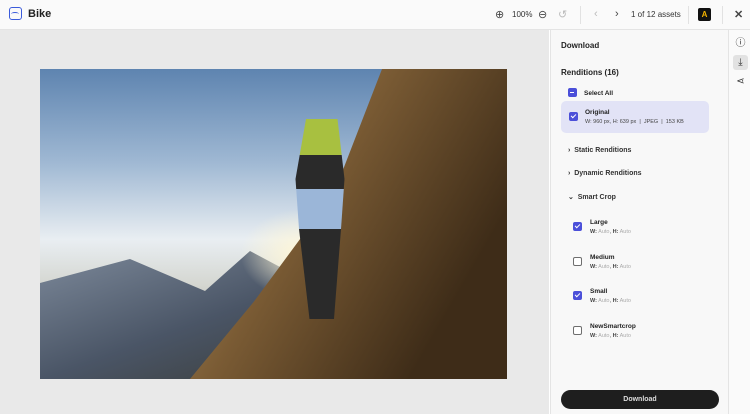  What do you see at coordinates (599, 222) in the screenshot?
I see `smart-crop-label: Large` at bounding box center [599, 222].